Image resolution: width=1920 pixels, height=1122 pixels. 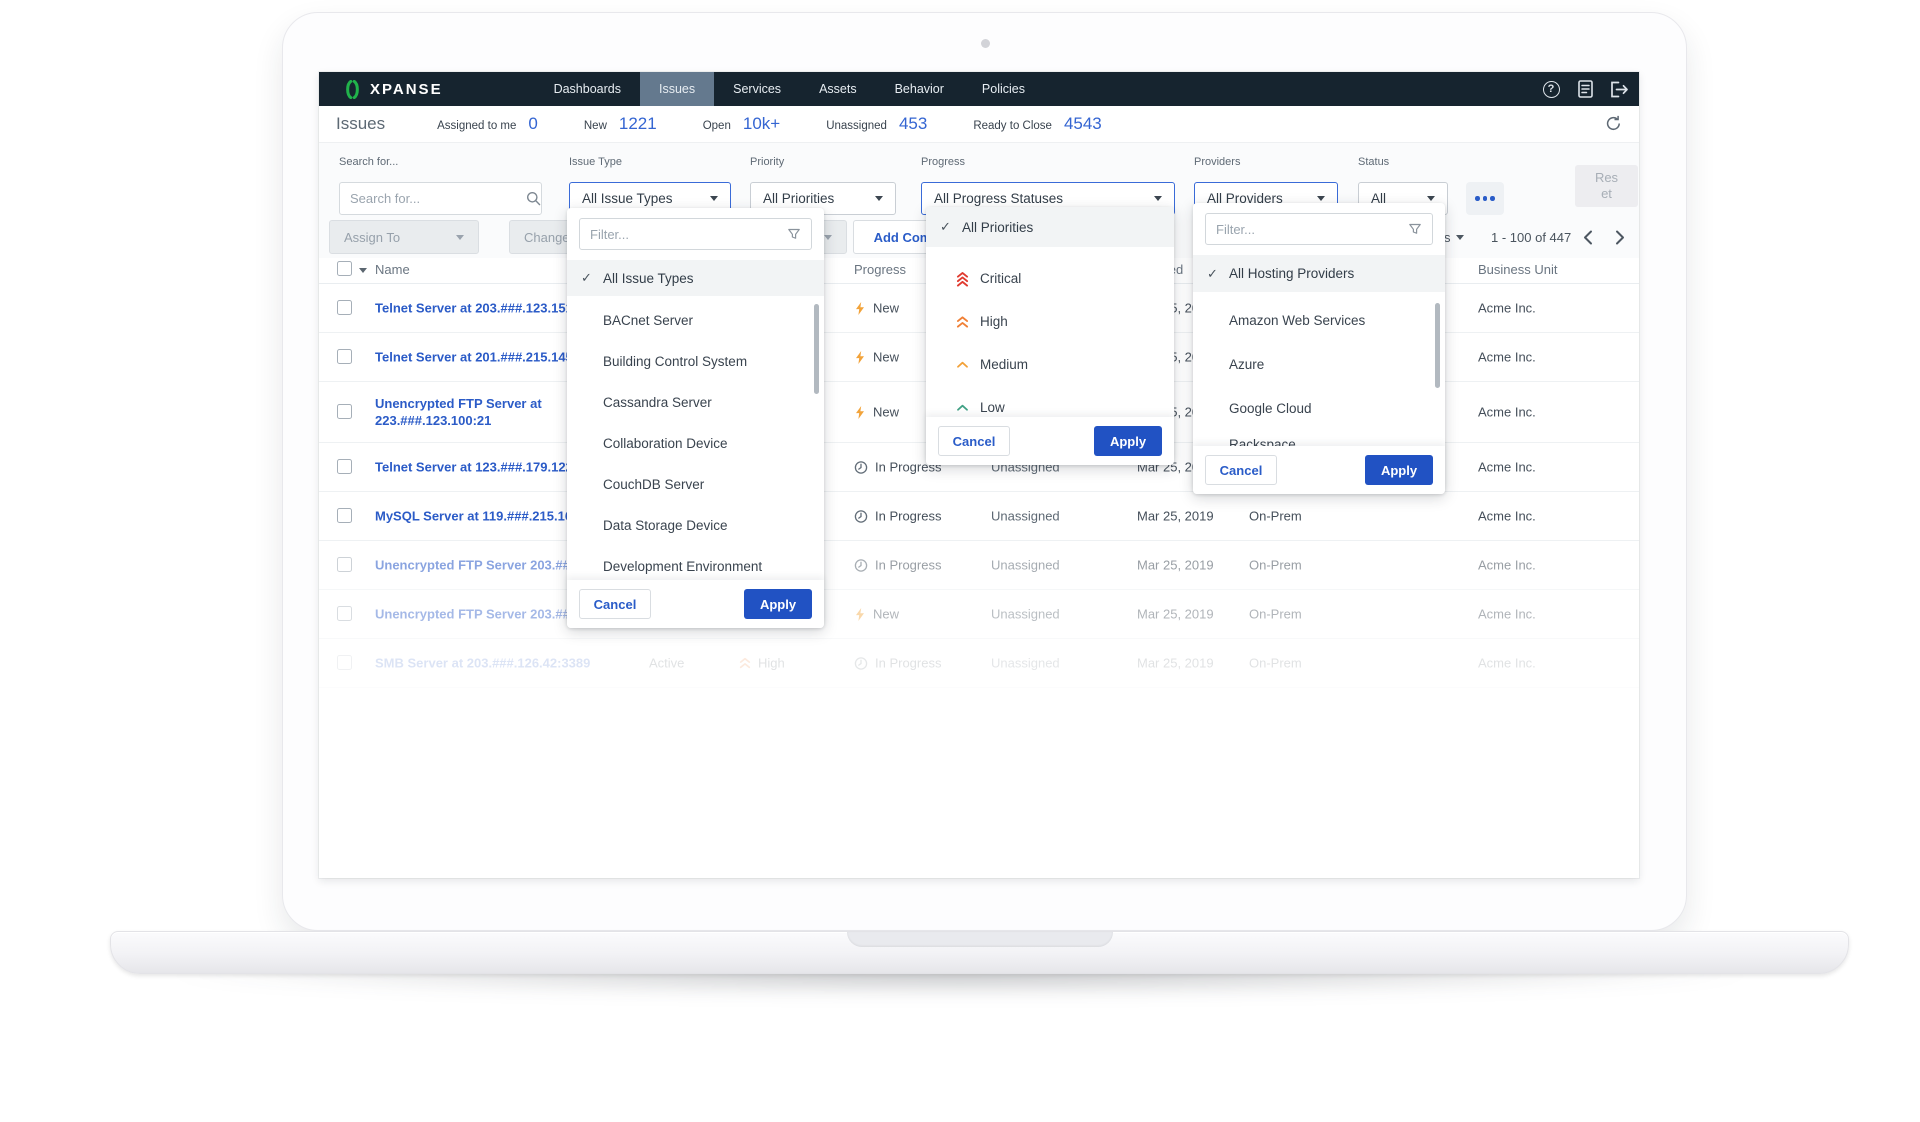 What do you see at coordinates (1319, 273) in the screenshot?
I see `option-all-hosting-providers: All Hosting Providers` at bounding box center [1319, 273].